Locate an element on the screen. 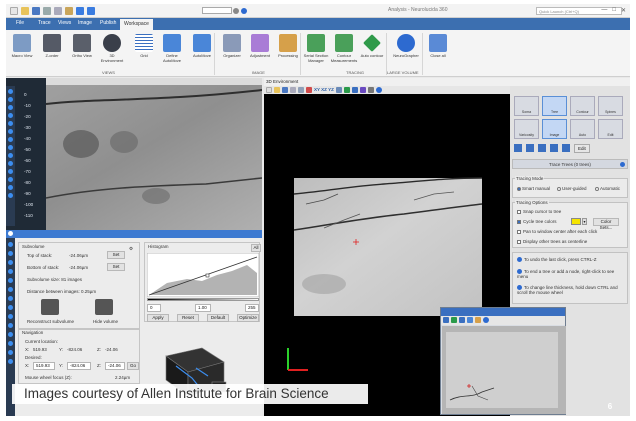 Image resolution: width=636 pixels, height=421 pixels. set-top-button: Set is located at coordinates (116, 255).